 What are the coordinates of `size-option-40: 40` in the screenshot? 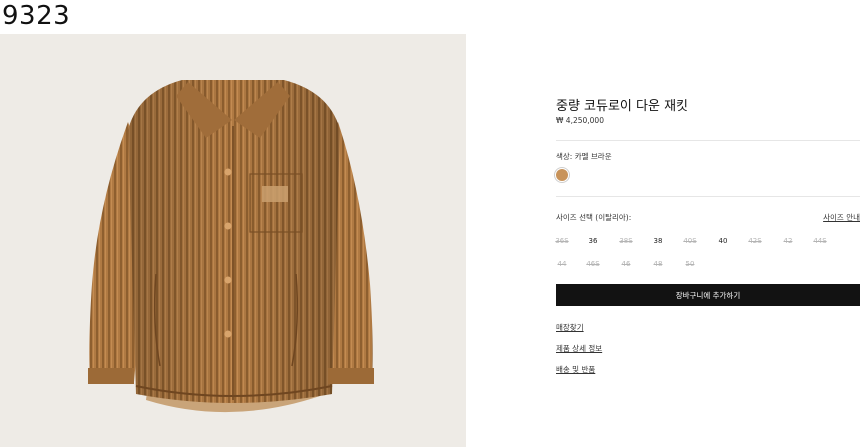 It's located at (723, 241).